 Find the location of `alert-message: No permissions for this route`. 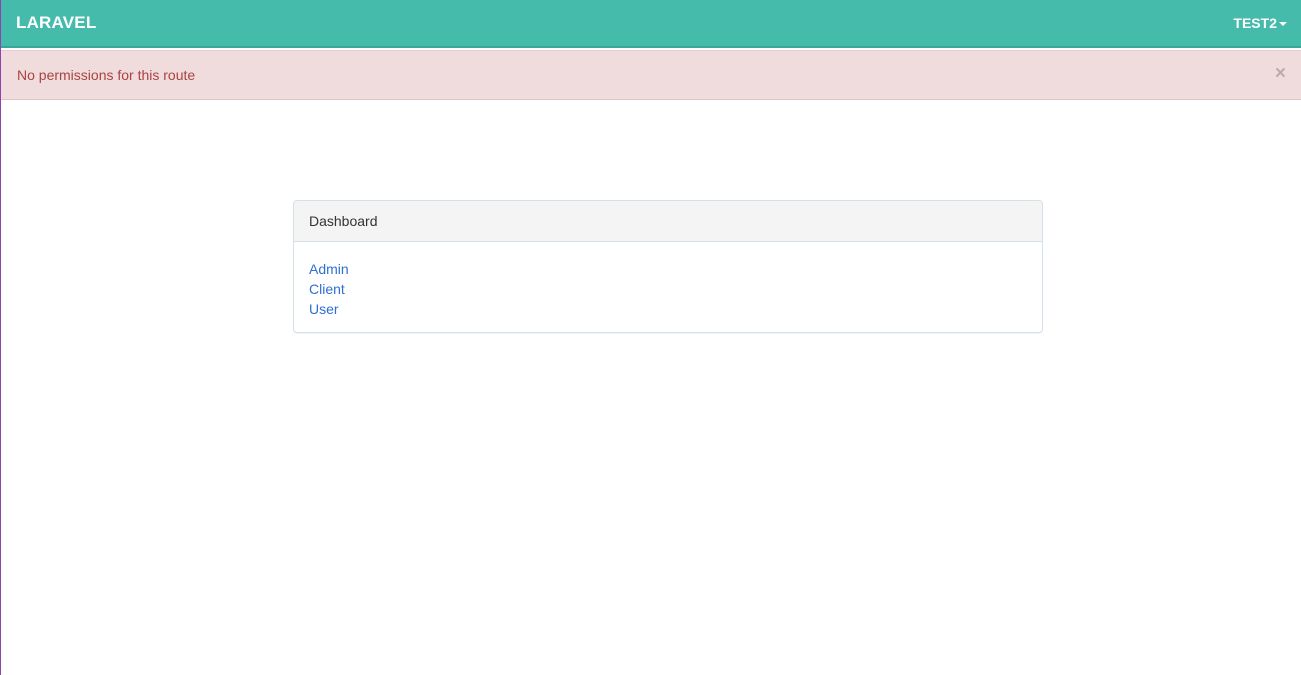

alert-message: No permissions for this route is located at coordinates (106, 75).